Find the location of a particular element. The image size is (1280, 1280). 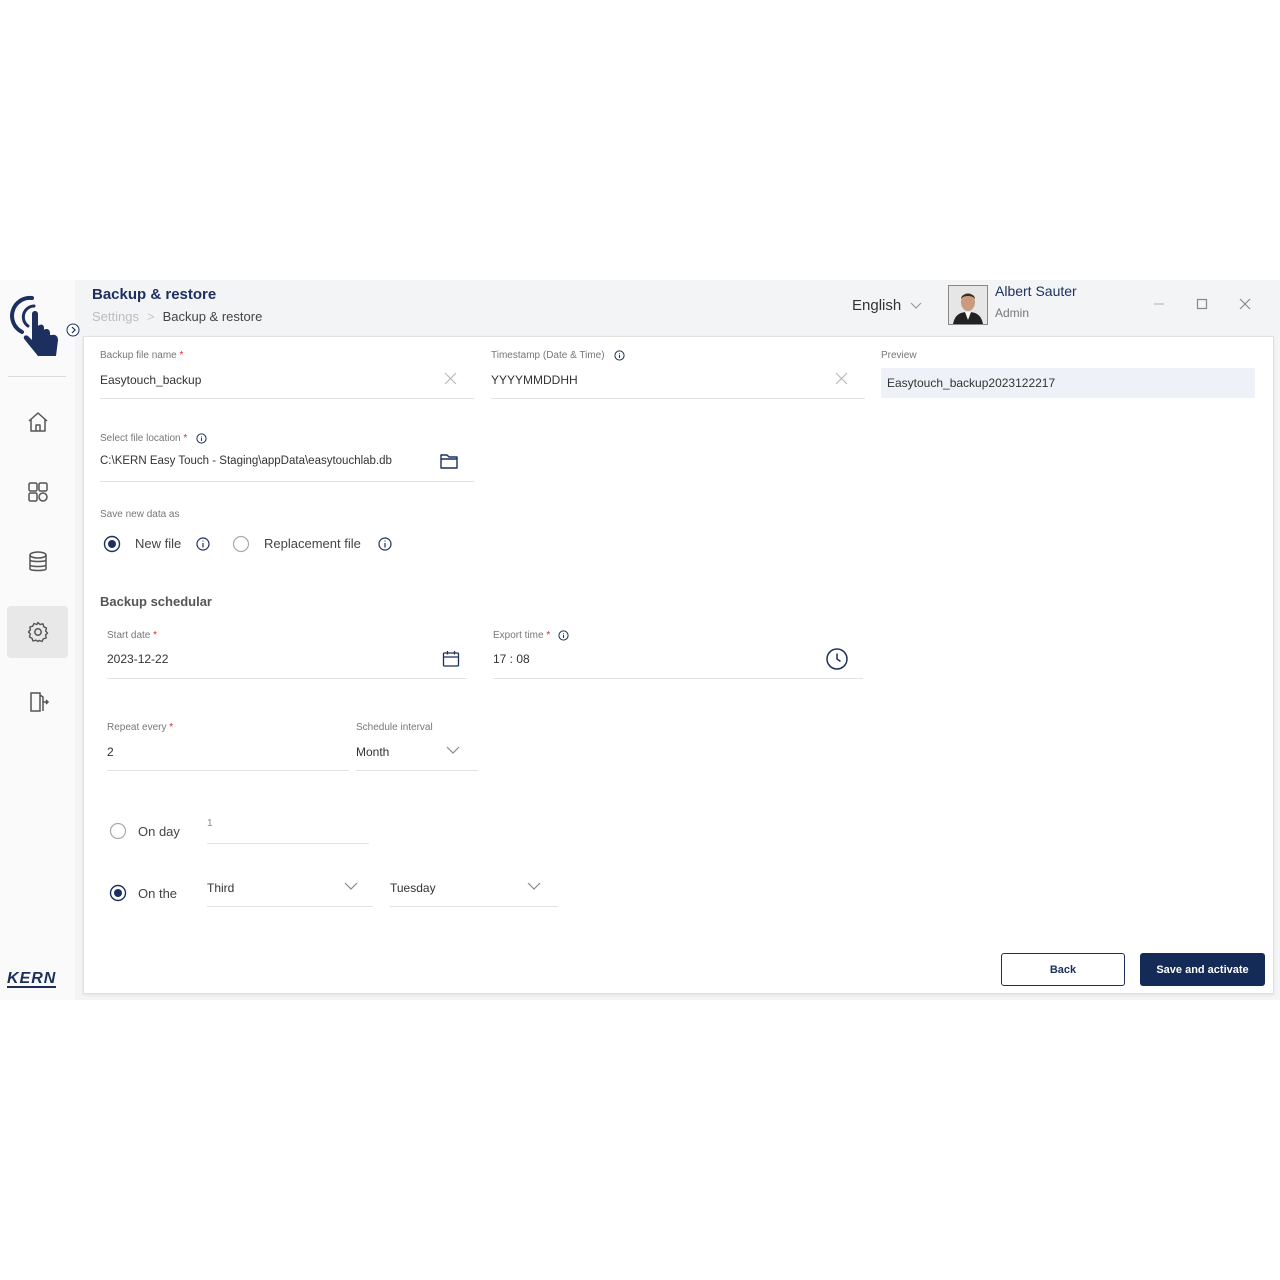

save-and-activate-button: Save and activate is located at coordinates (1202, 969).